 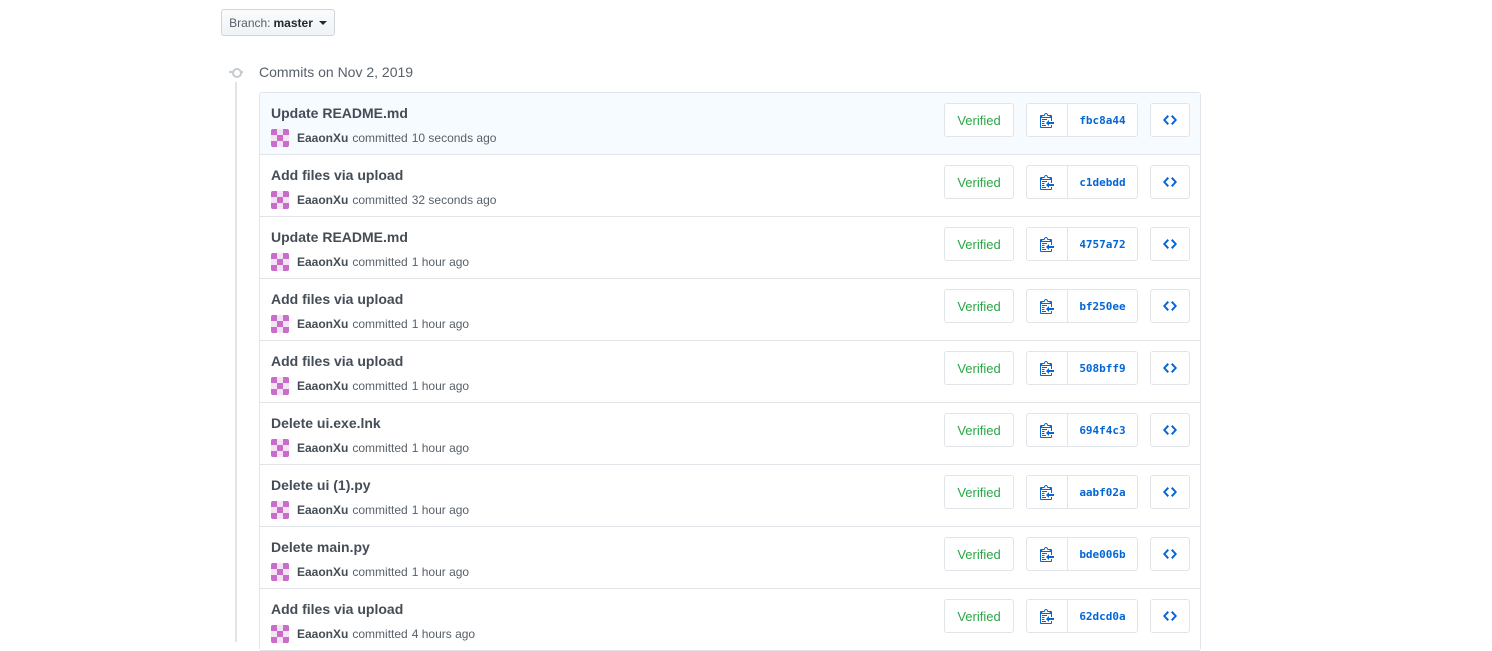 I want to click on commit-message-link: Delete ui (1).py, so click(x=321, y=485).